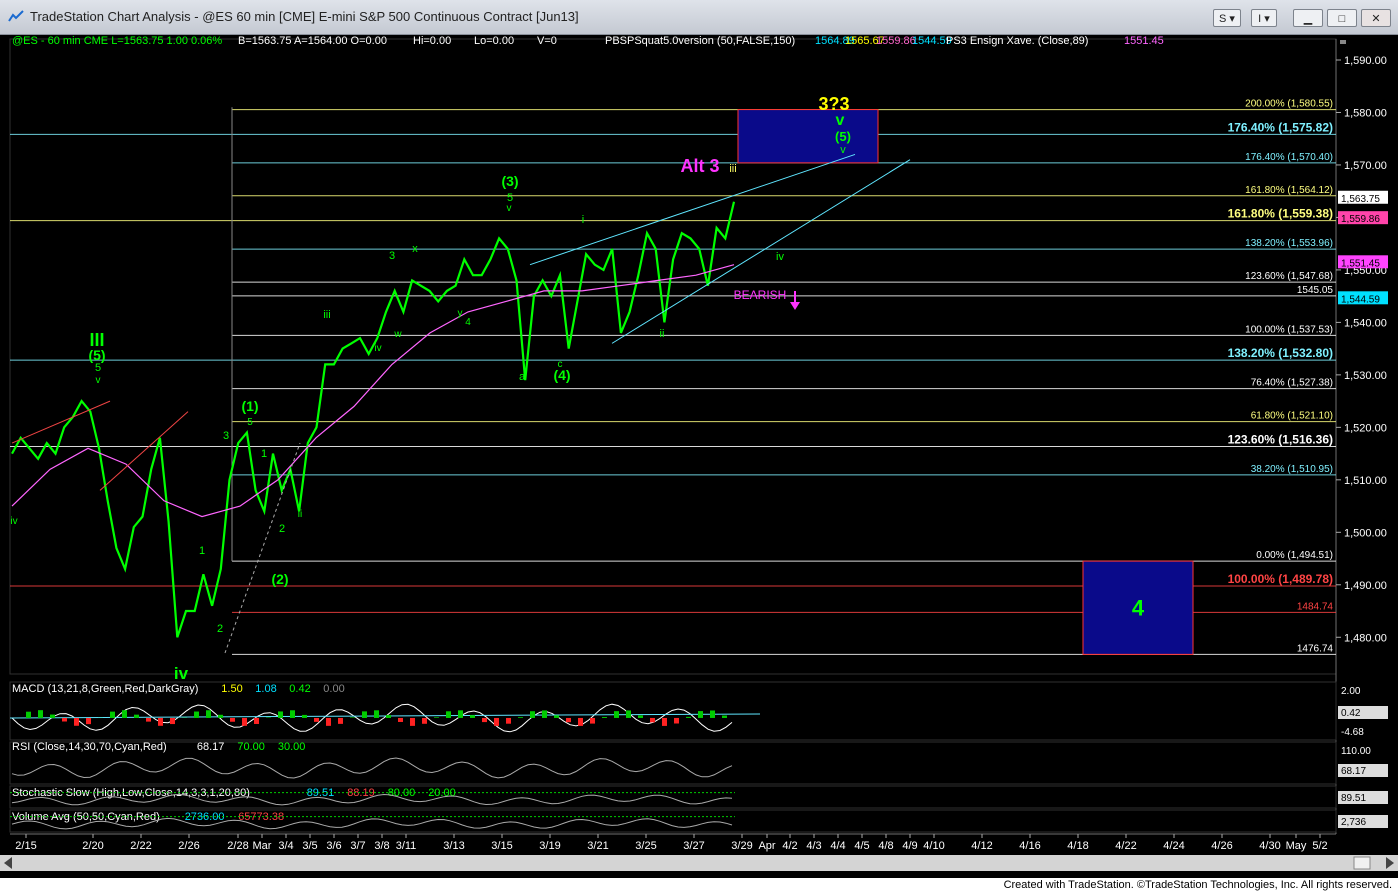 The image size is (1398, 893). I want to click on wave-label-21: c, so click(560, 364).